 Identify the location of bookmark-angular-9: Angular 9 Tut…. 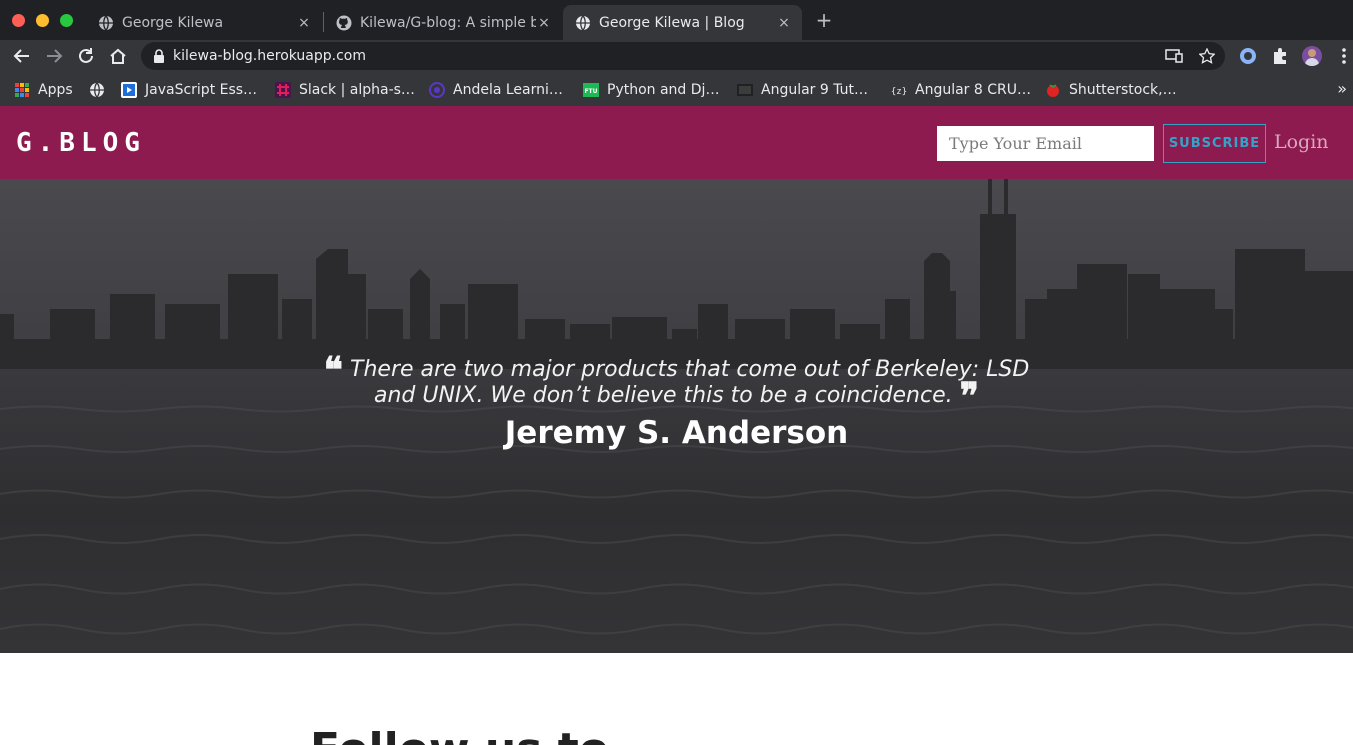
(802, 90).